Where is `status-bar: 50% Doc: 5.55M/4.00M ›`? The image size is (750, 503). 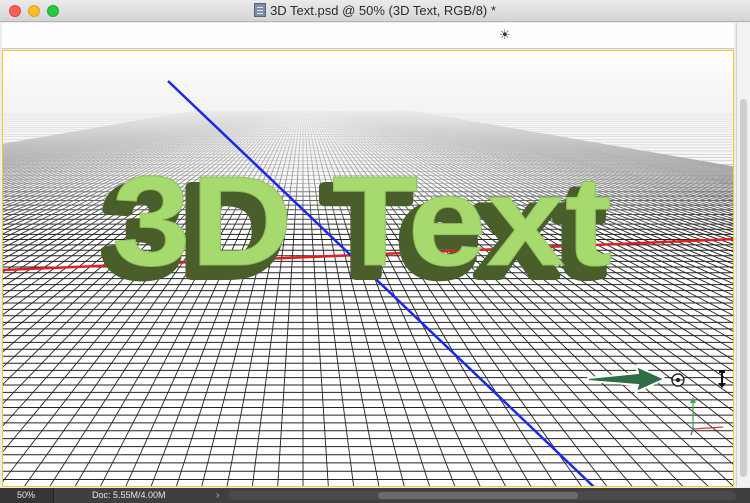
status-bar: 50% Doc: 5.55M/4.00M › is located at coordinates (375, 495).